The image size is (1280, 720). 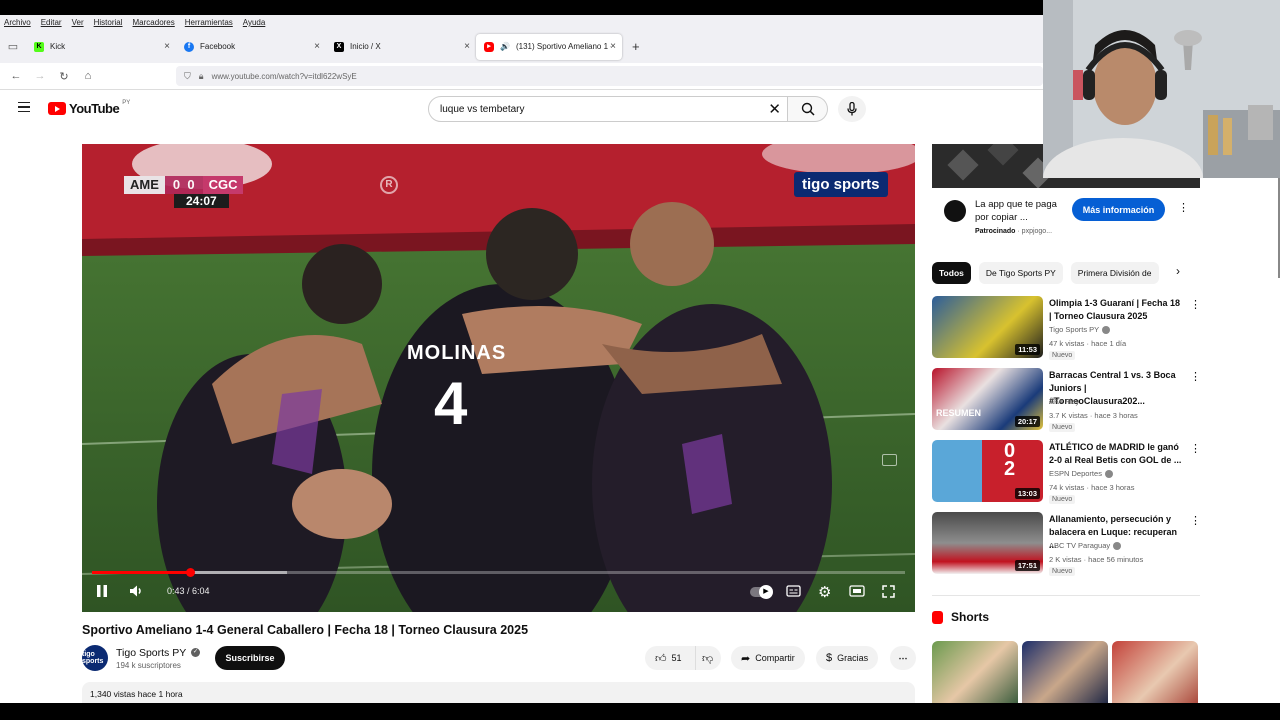 What do you see at coordinates (254, 22) in the screenshot?
I see `menu-ayuda: Ayuda` at bounding box center [254, 22].